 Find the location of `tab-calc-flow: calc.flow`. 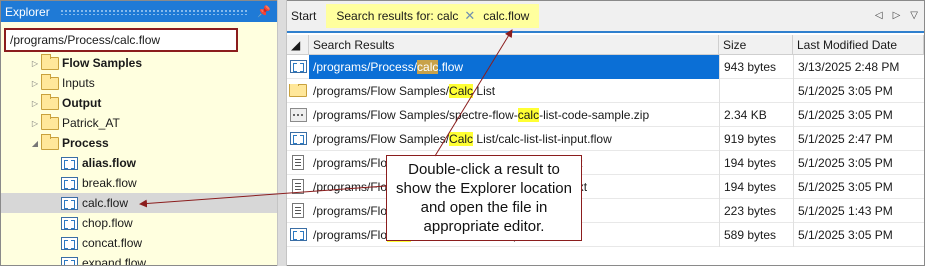

tab-calc-flow: calc.flow is located at coordinates (506, 16).